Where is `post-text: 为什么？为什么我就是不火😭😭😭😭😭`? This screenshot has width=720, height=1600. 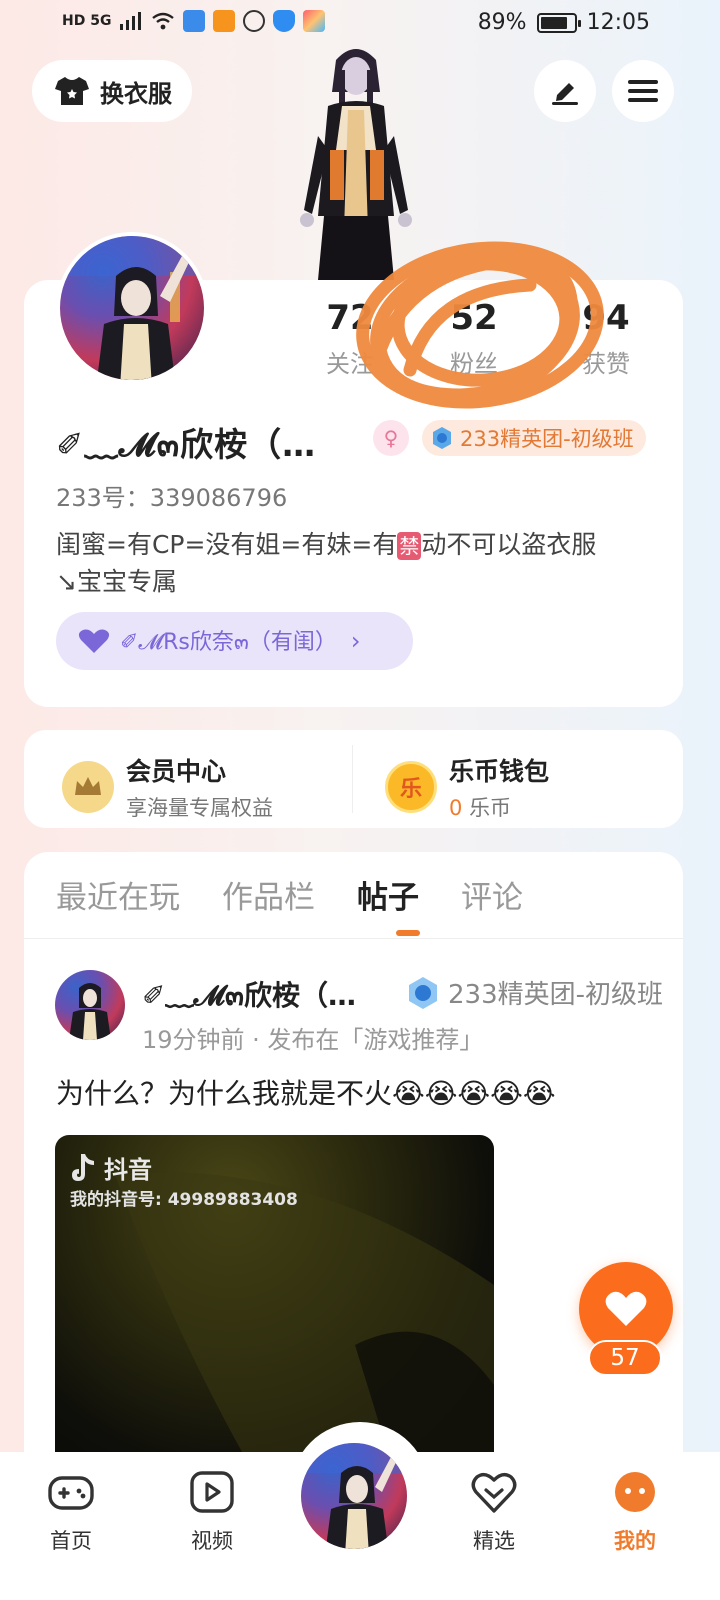
post-text: 为什么？为什么我就是不火😭😭😭😭😭 is located at coordinates (306, 1092).